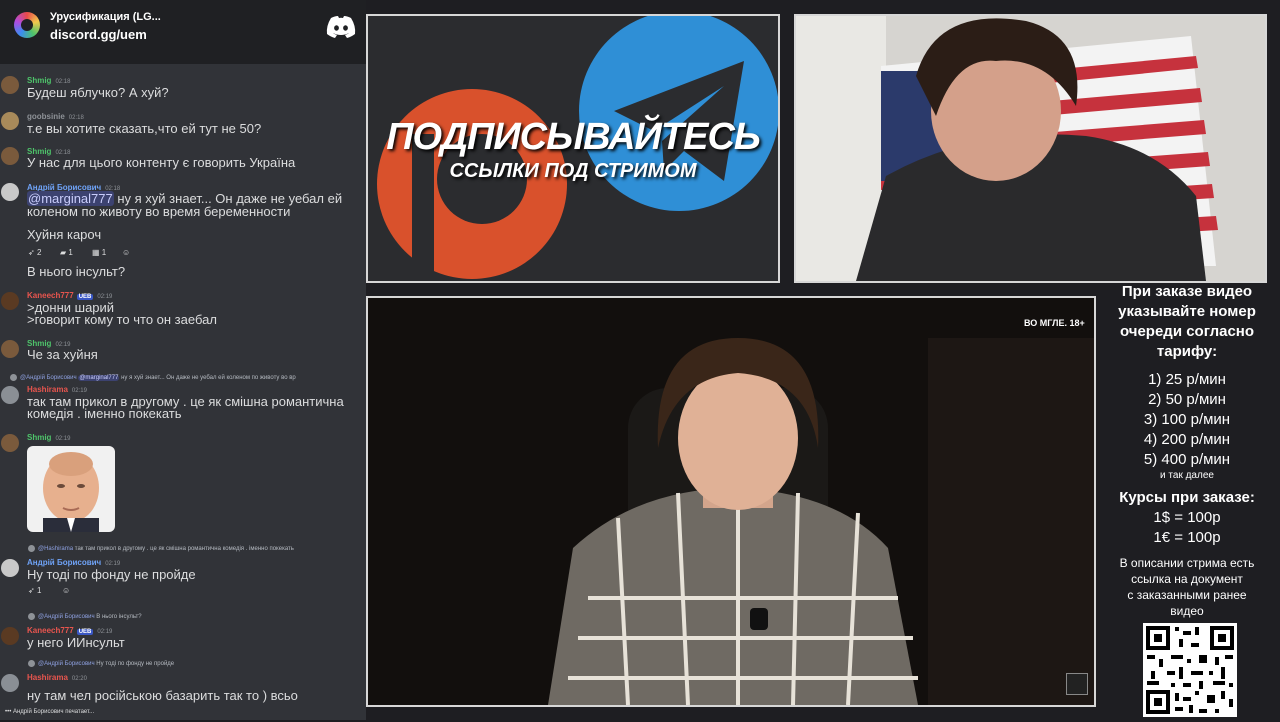 This screenshot has width=1280, height=722. I want to click on typing-dots-icon: •••, so click(8, 712).